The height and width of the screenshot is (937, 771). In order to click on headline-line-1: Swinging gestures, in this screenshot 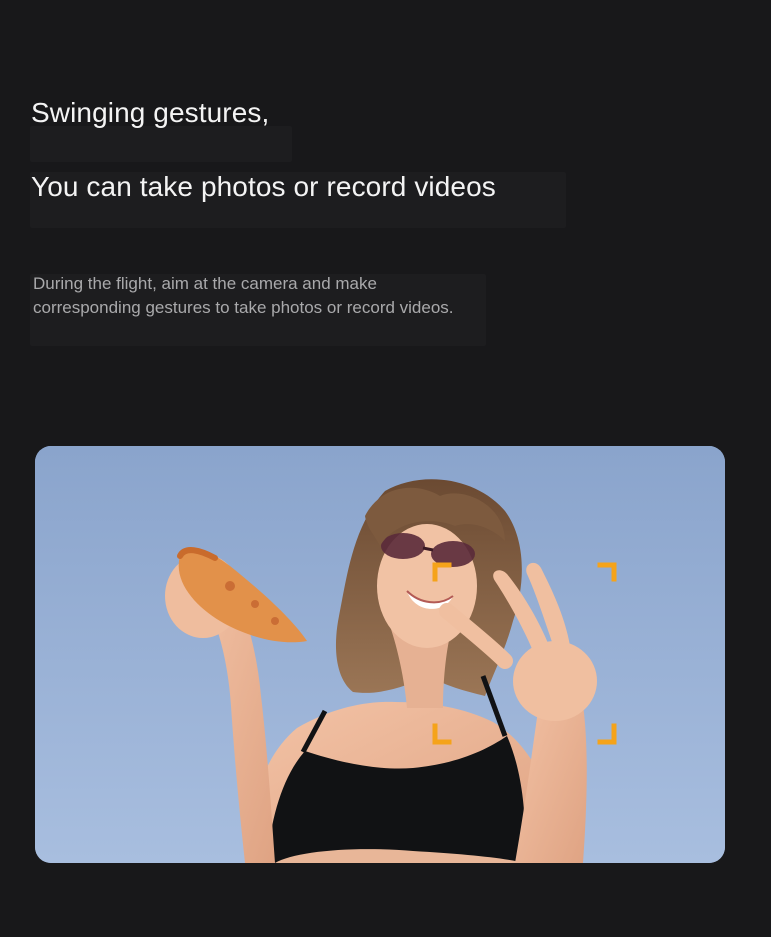, I will do `click(150, 112)`.